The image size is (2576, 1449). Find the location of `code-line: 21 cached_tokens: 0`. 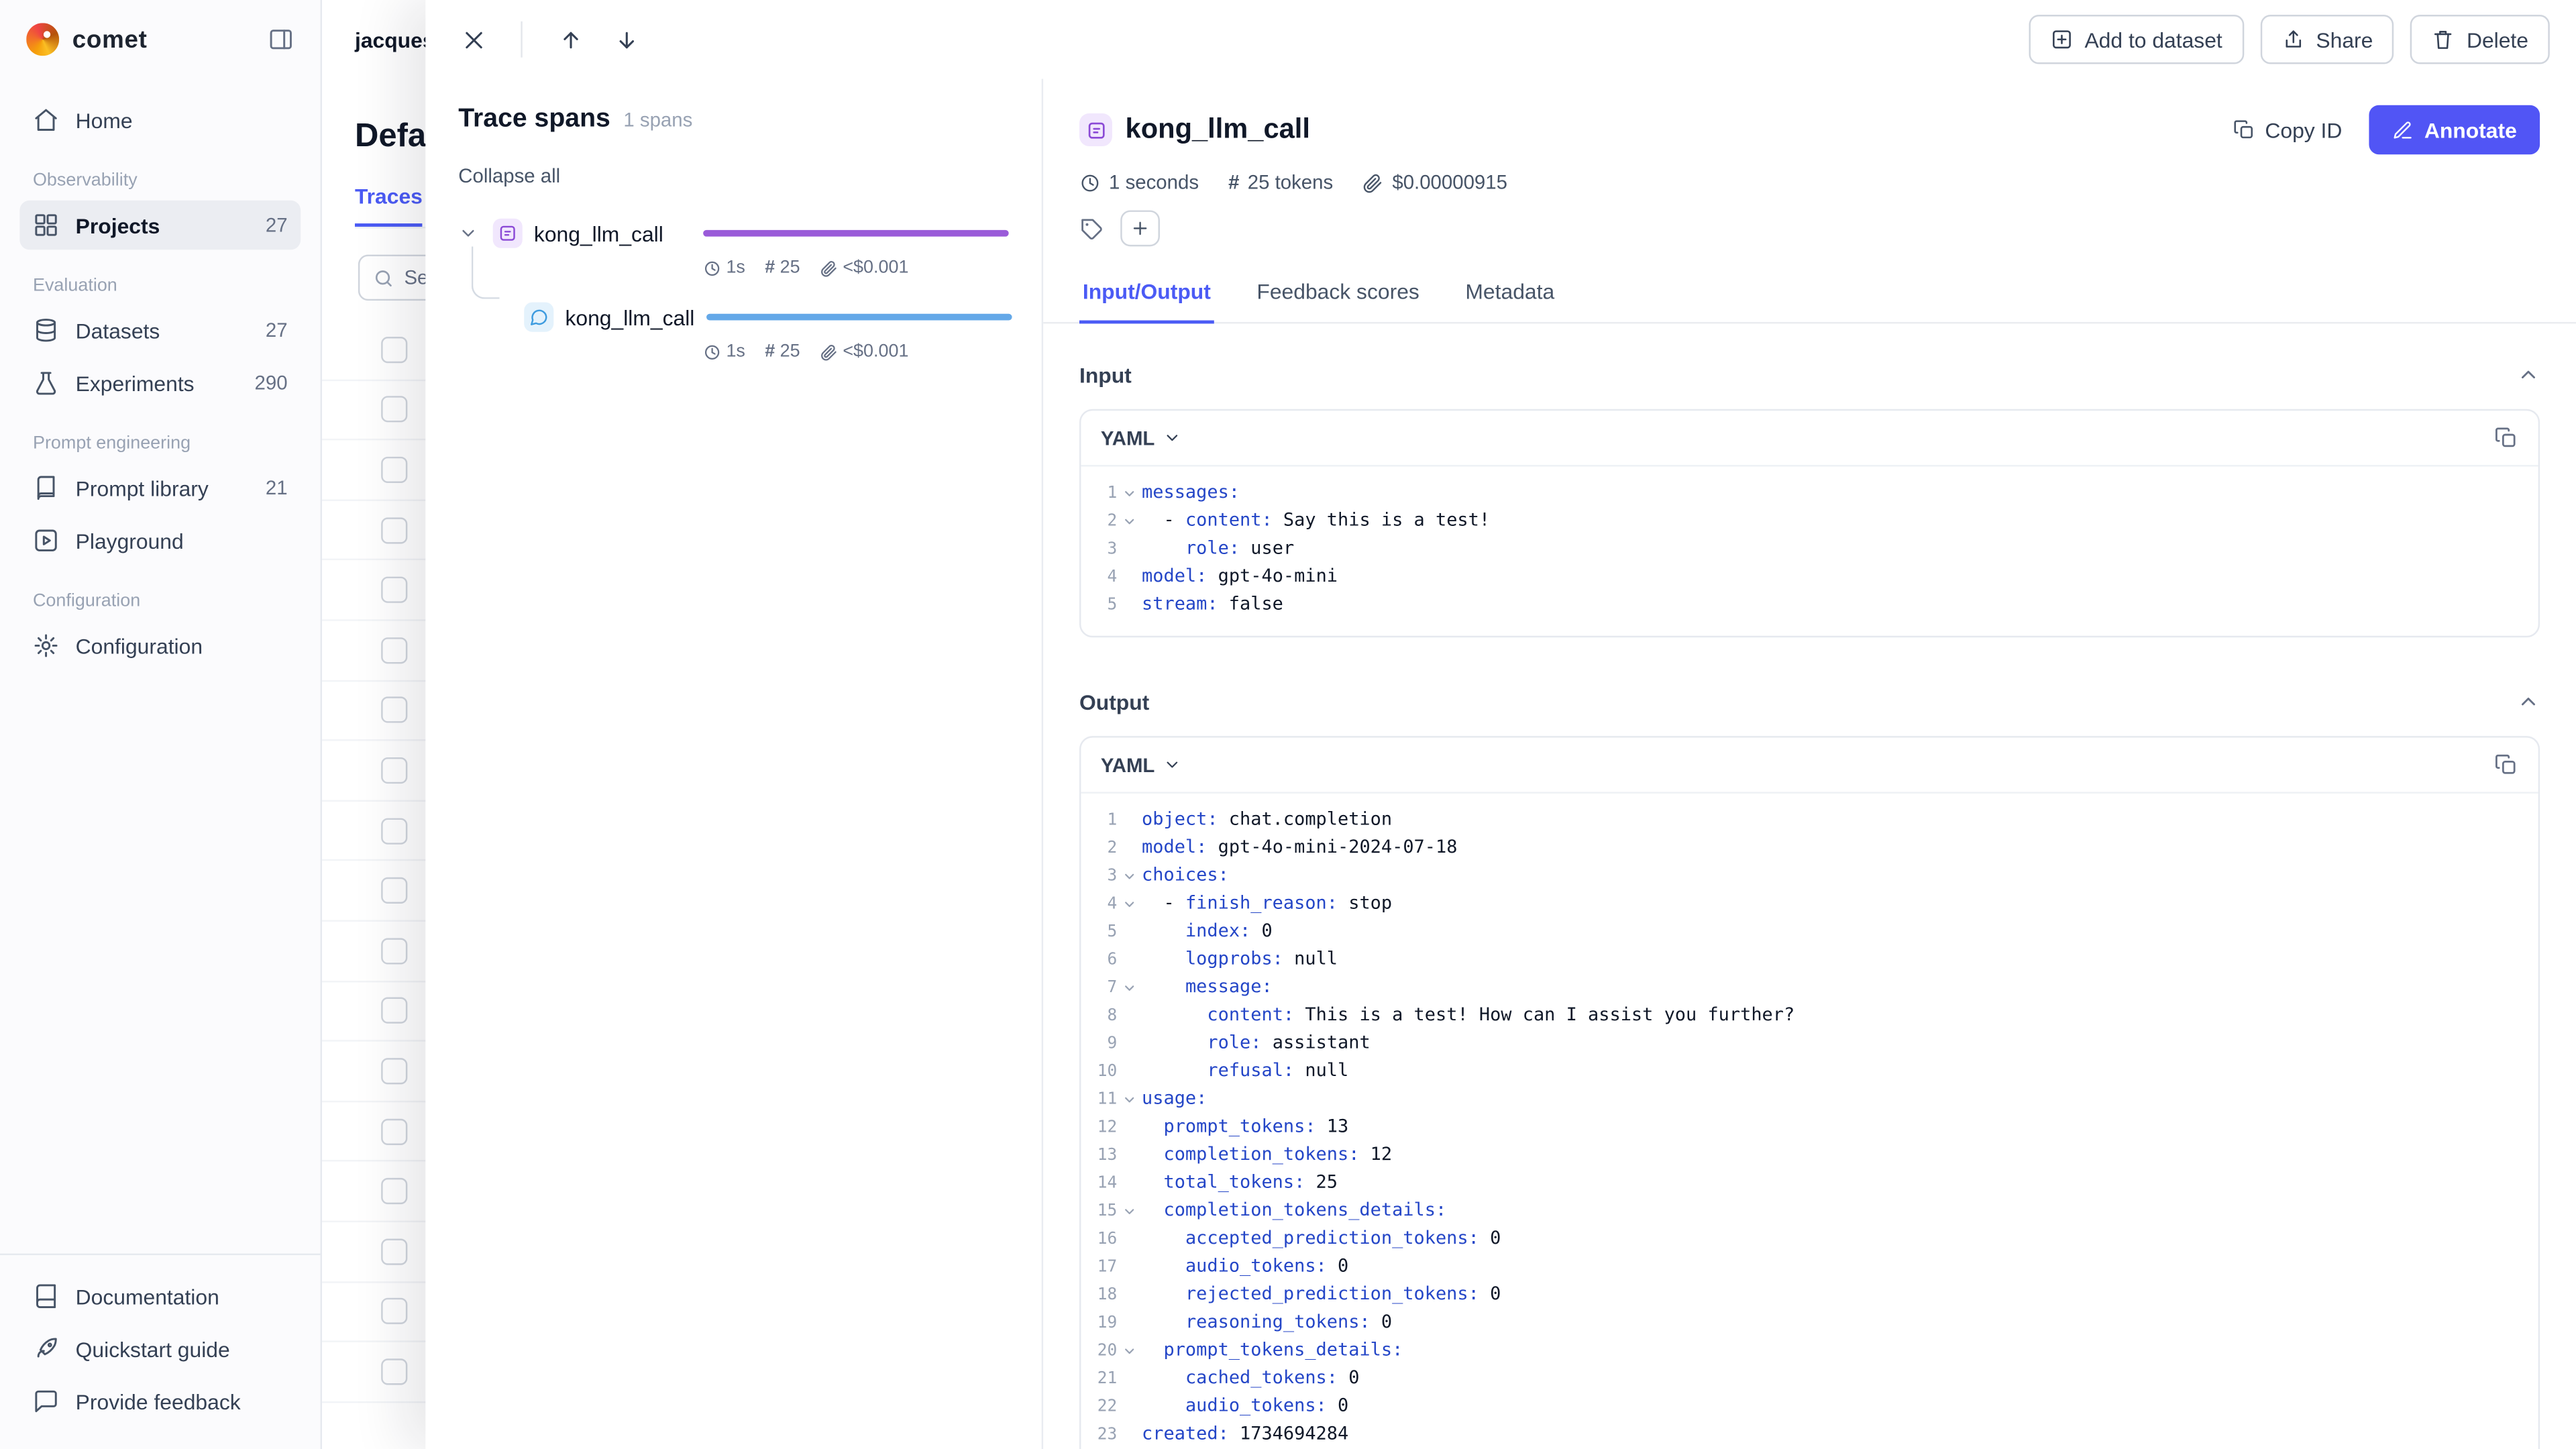

code-line: 21 cached_tokens: 0 is located at coordinates (1809, 1379).